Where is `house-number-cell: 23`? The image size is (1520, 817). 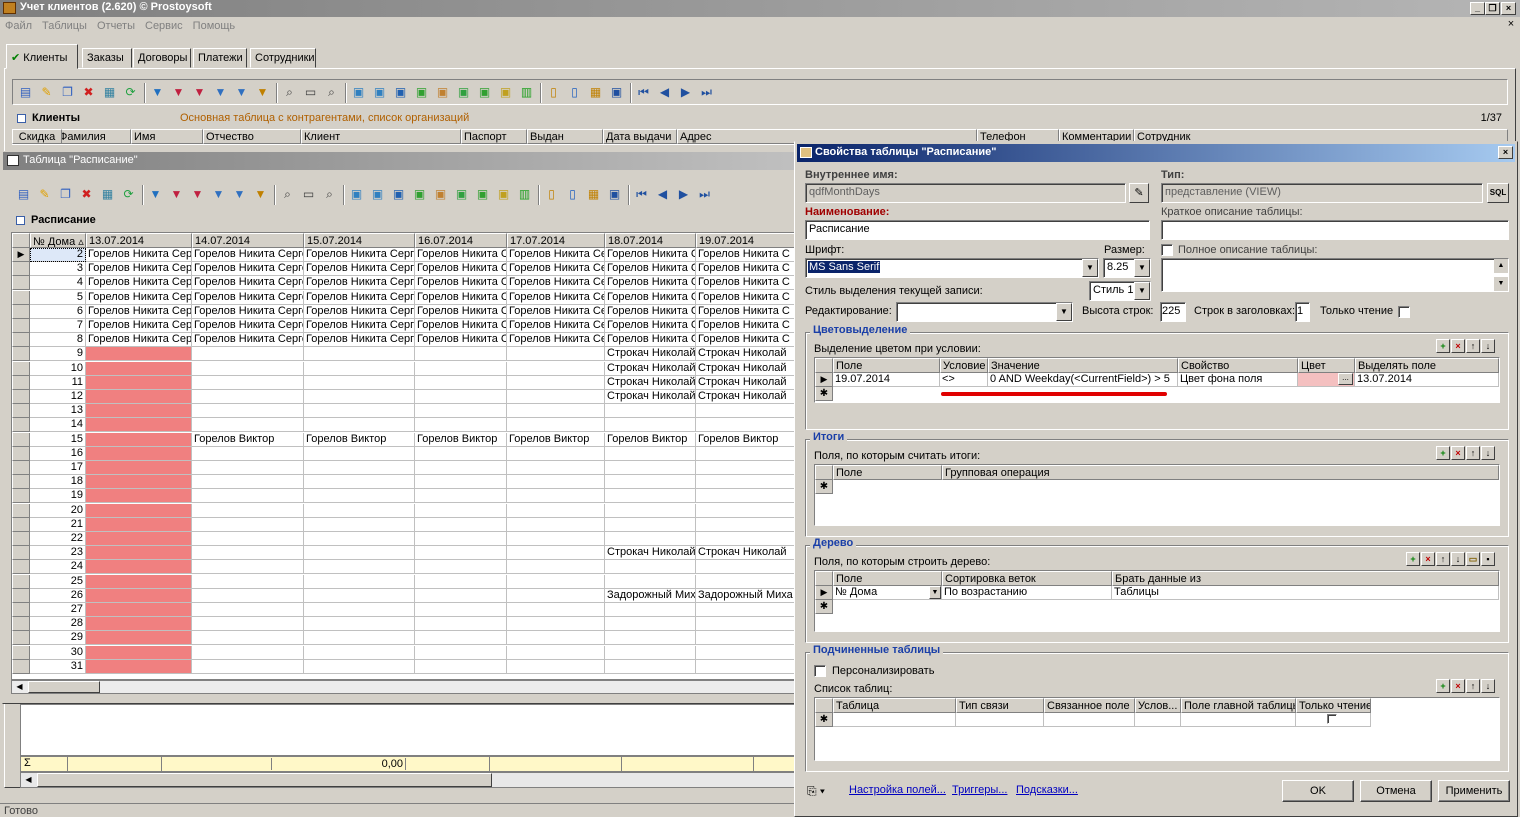
house-number-cell: 23 is located at coordinates (58, 553).